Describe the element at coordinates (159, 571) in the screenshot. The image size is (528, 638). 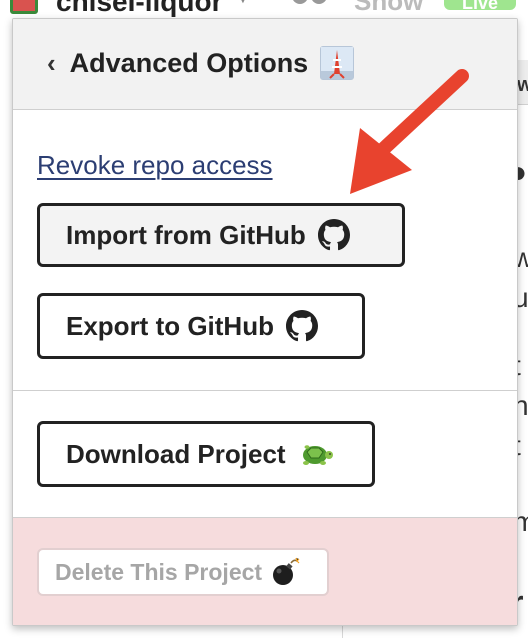
I see `delete-button-label: Delete This Project` at that location.